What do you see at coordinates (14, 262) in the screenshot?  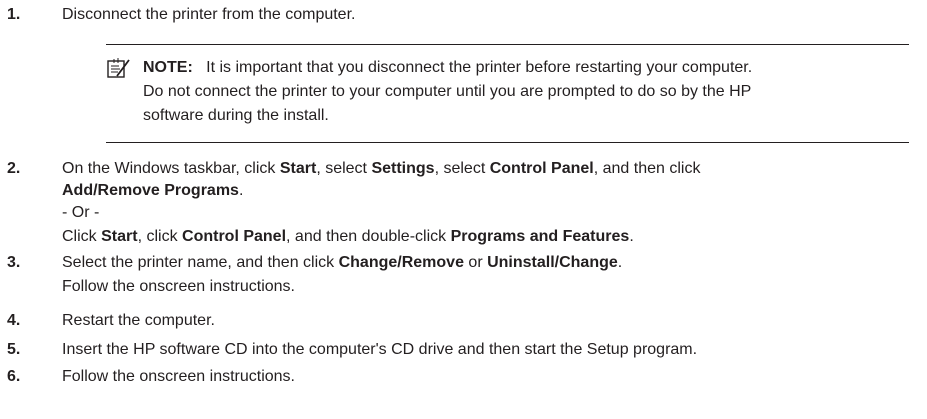 I see `step-number: 3.` at bounding box center [14, 262].